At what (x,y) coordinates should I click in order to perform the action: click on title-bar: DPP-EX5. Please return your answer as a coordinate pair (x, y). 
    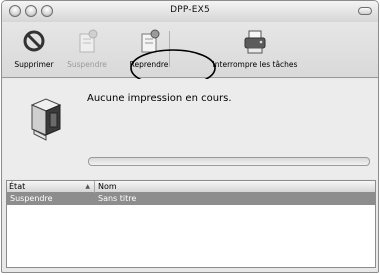
    Looking at the image, I should click on (190, 11).